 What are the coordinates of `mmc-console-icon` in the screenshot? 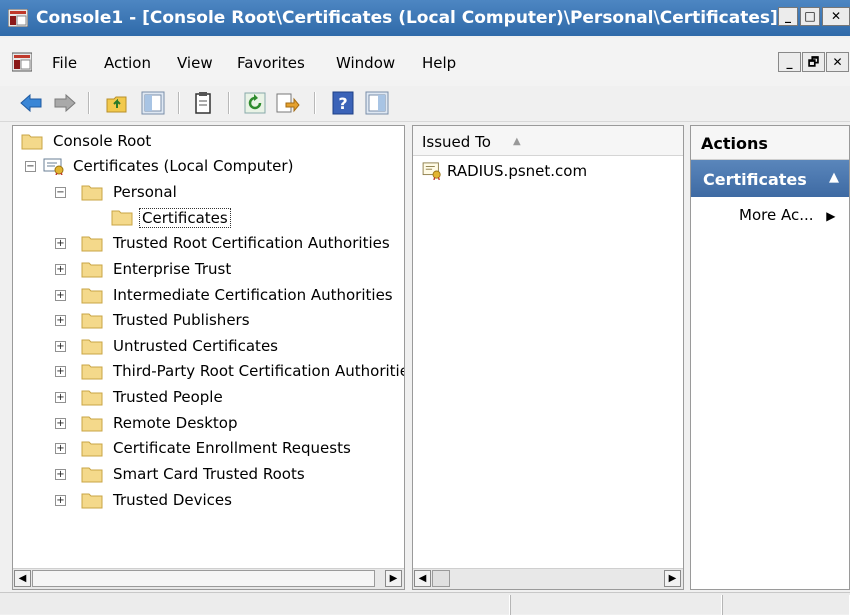 It's located at (18, 18).